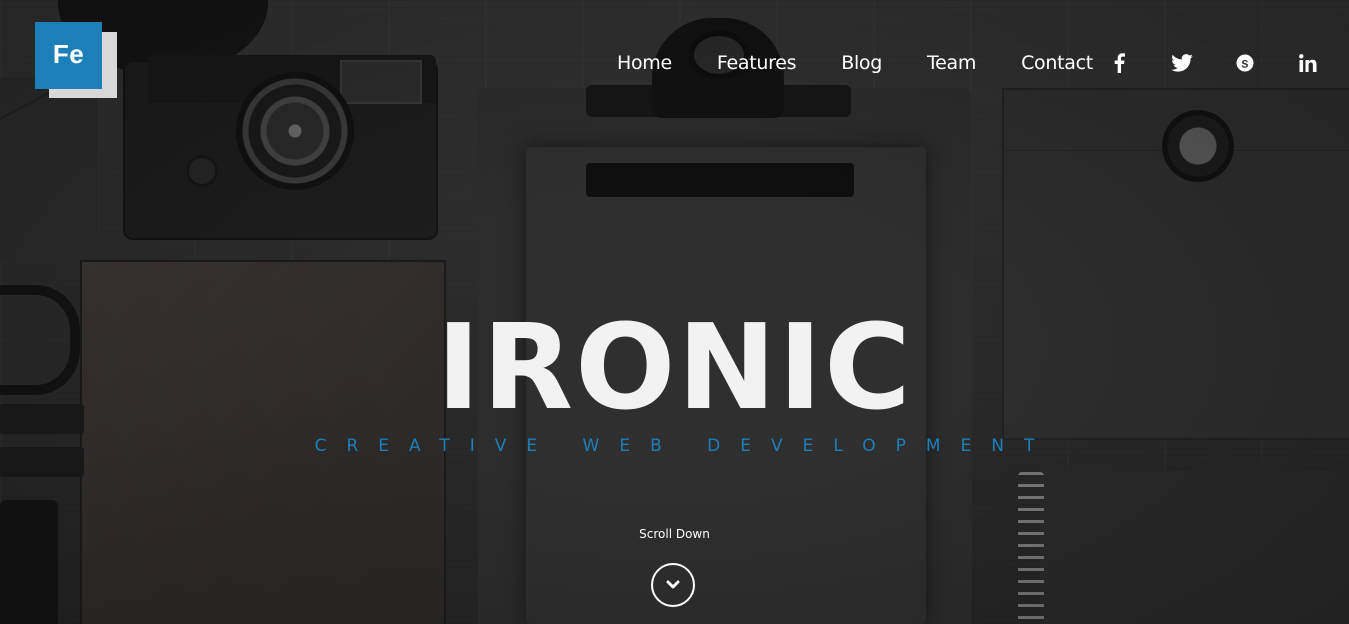  What do you see at coordinates (1245, 63) in the screenshot?
I see `skype-icon` at bounding box center [1245, 63].